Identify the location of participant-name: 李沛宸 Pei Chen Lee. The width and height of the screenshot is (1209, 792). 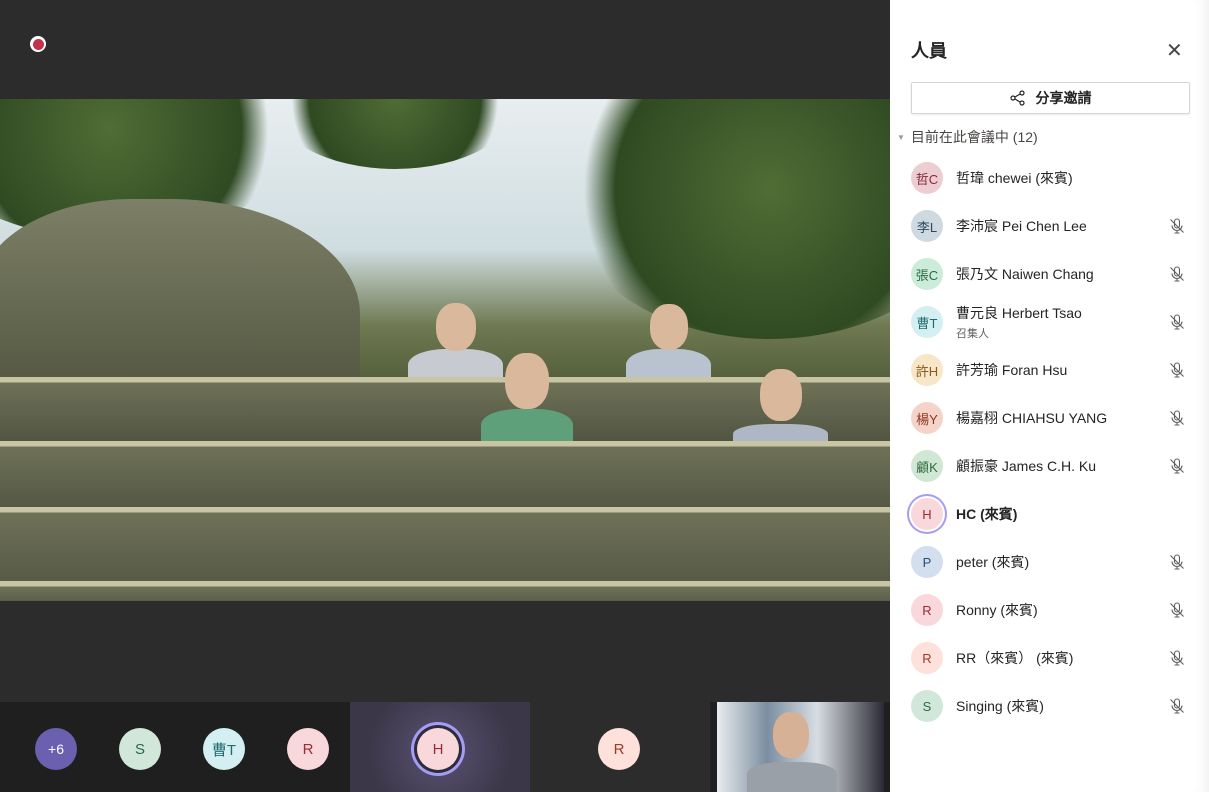
(1021, 226).